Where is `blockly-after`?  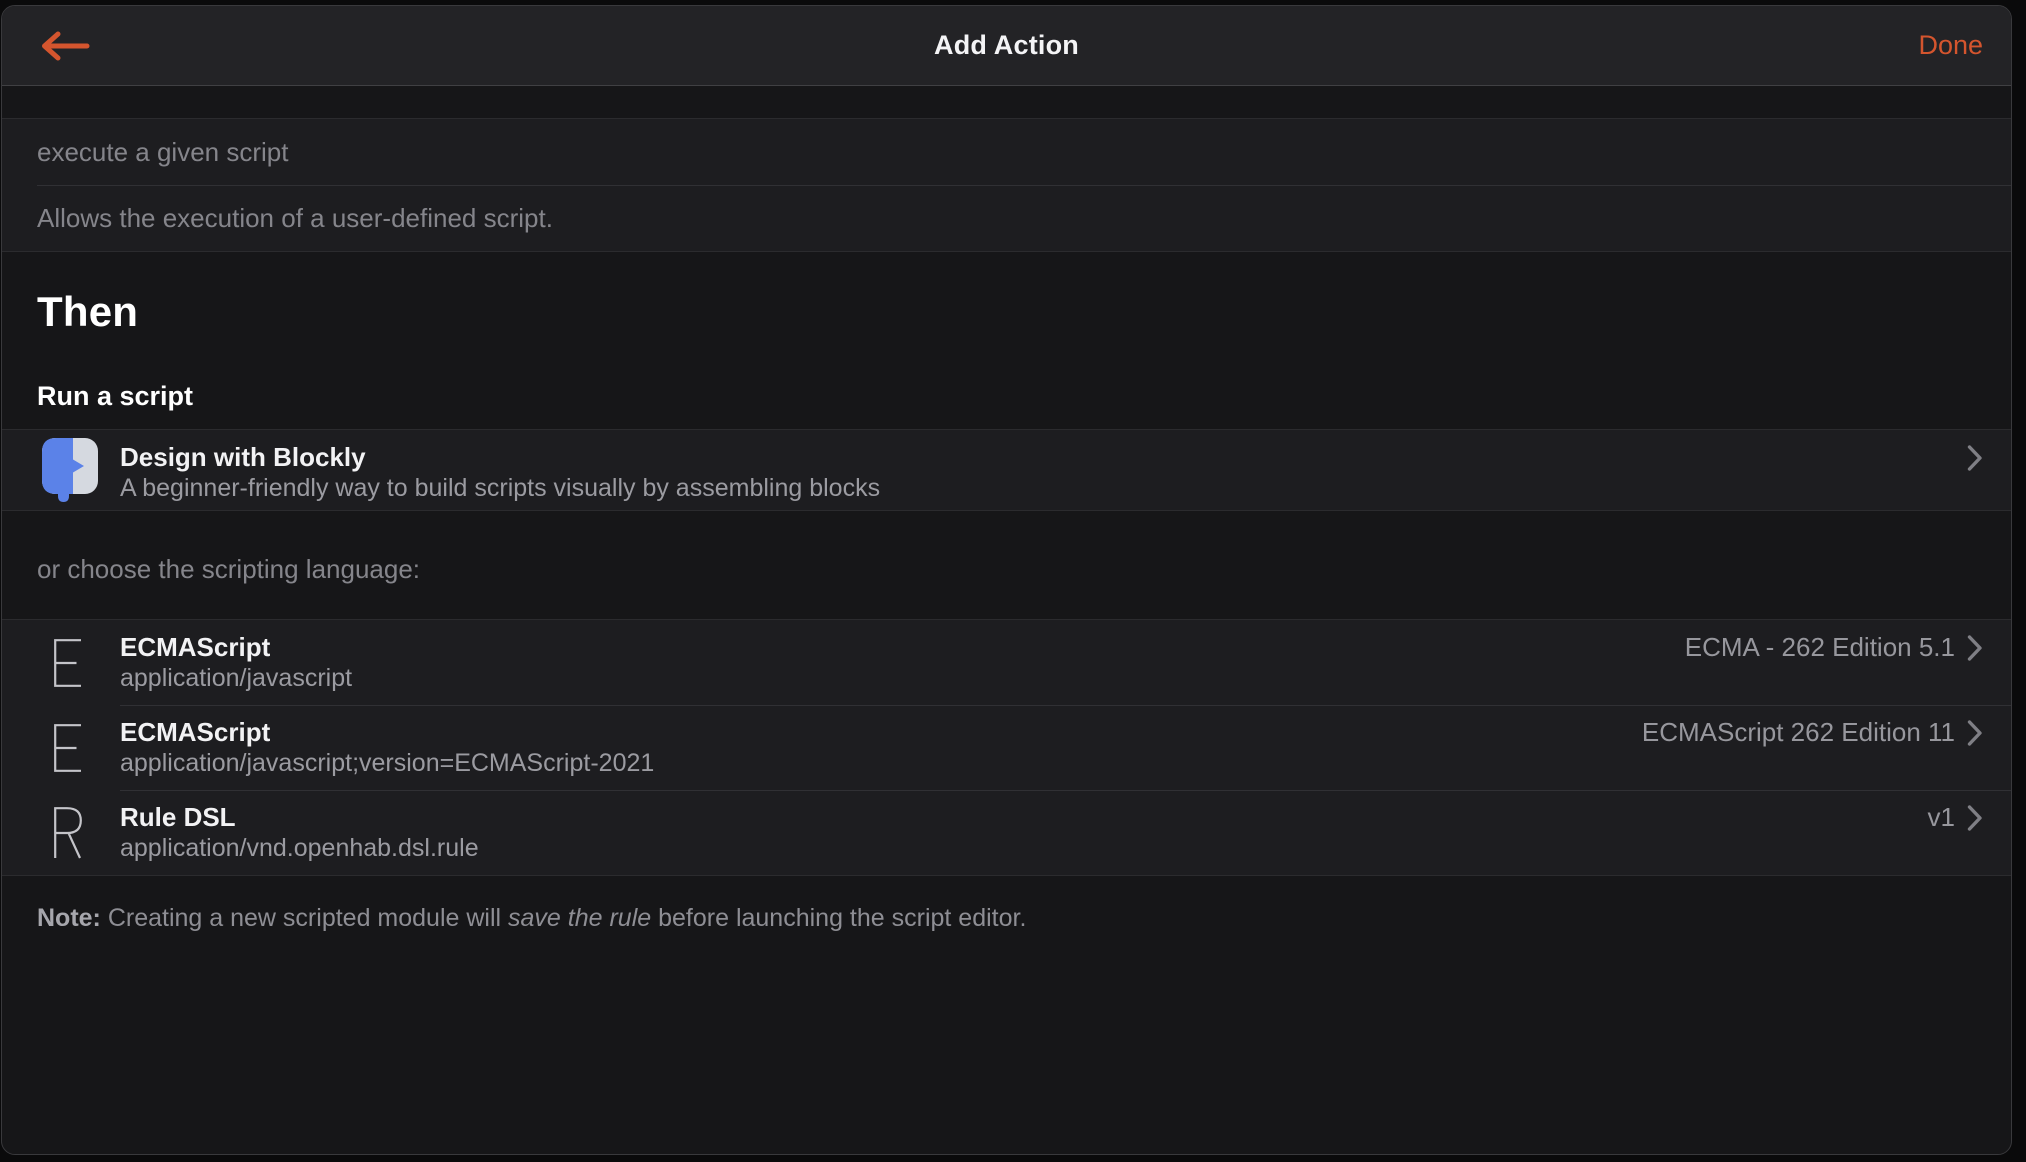
blockly-after is located at coordinates (1975, 457).